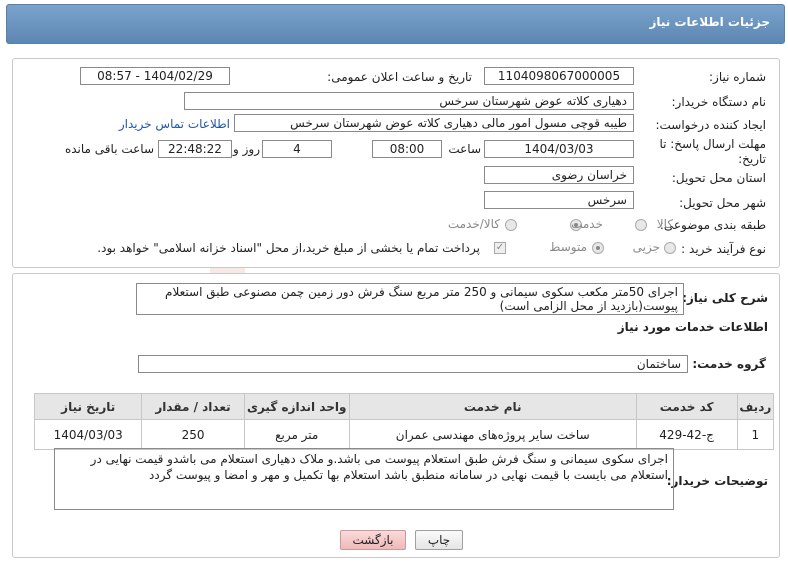 The height and width of the screenshot is (566, 788). Describe the element at coordinates (296, 406) in the screenshot. I see `header-unit: واحد اندازه گیری` at that location.